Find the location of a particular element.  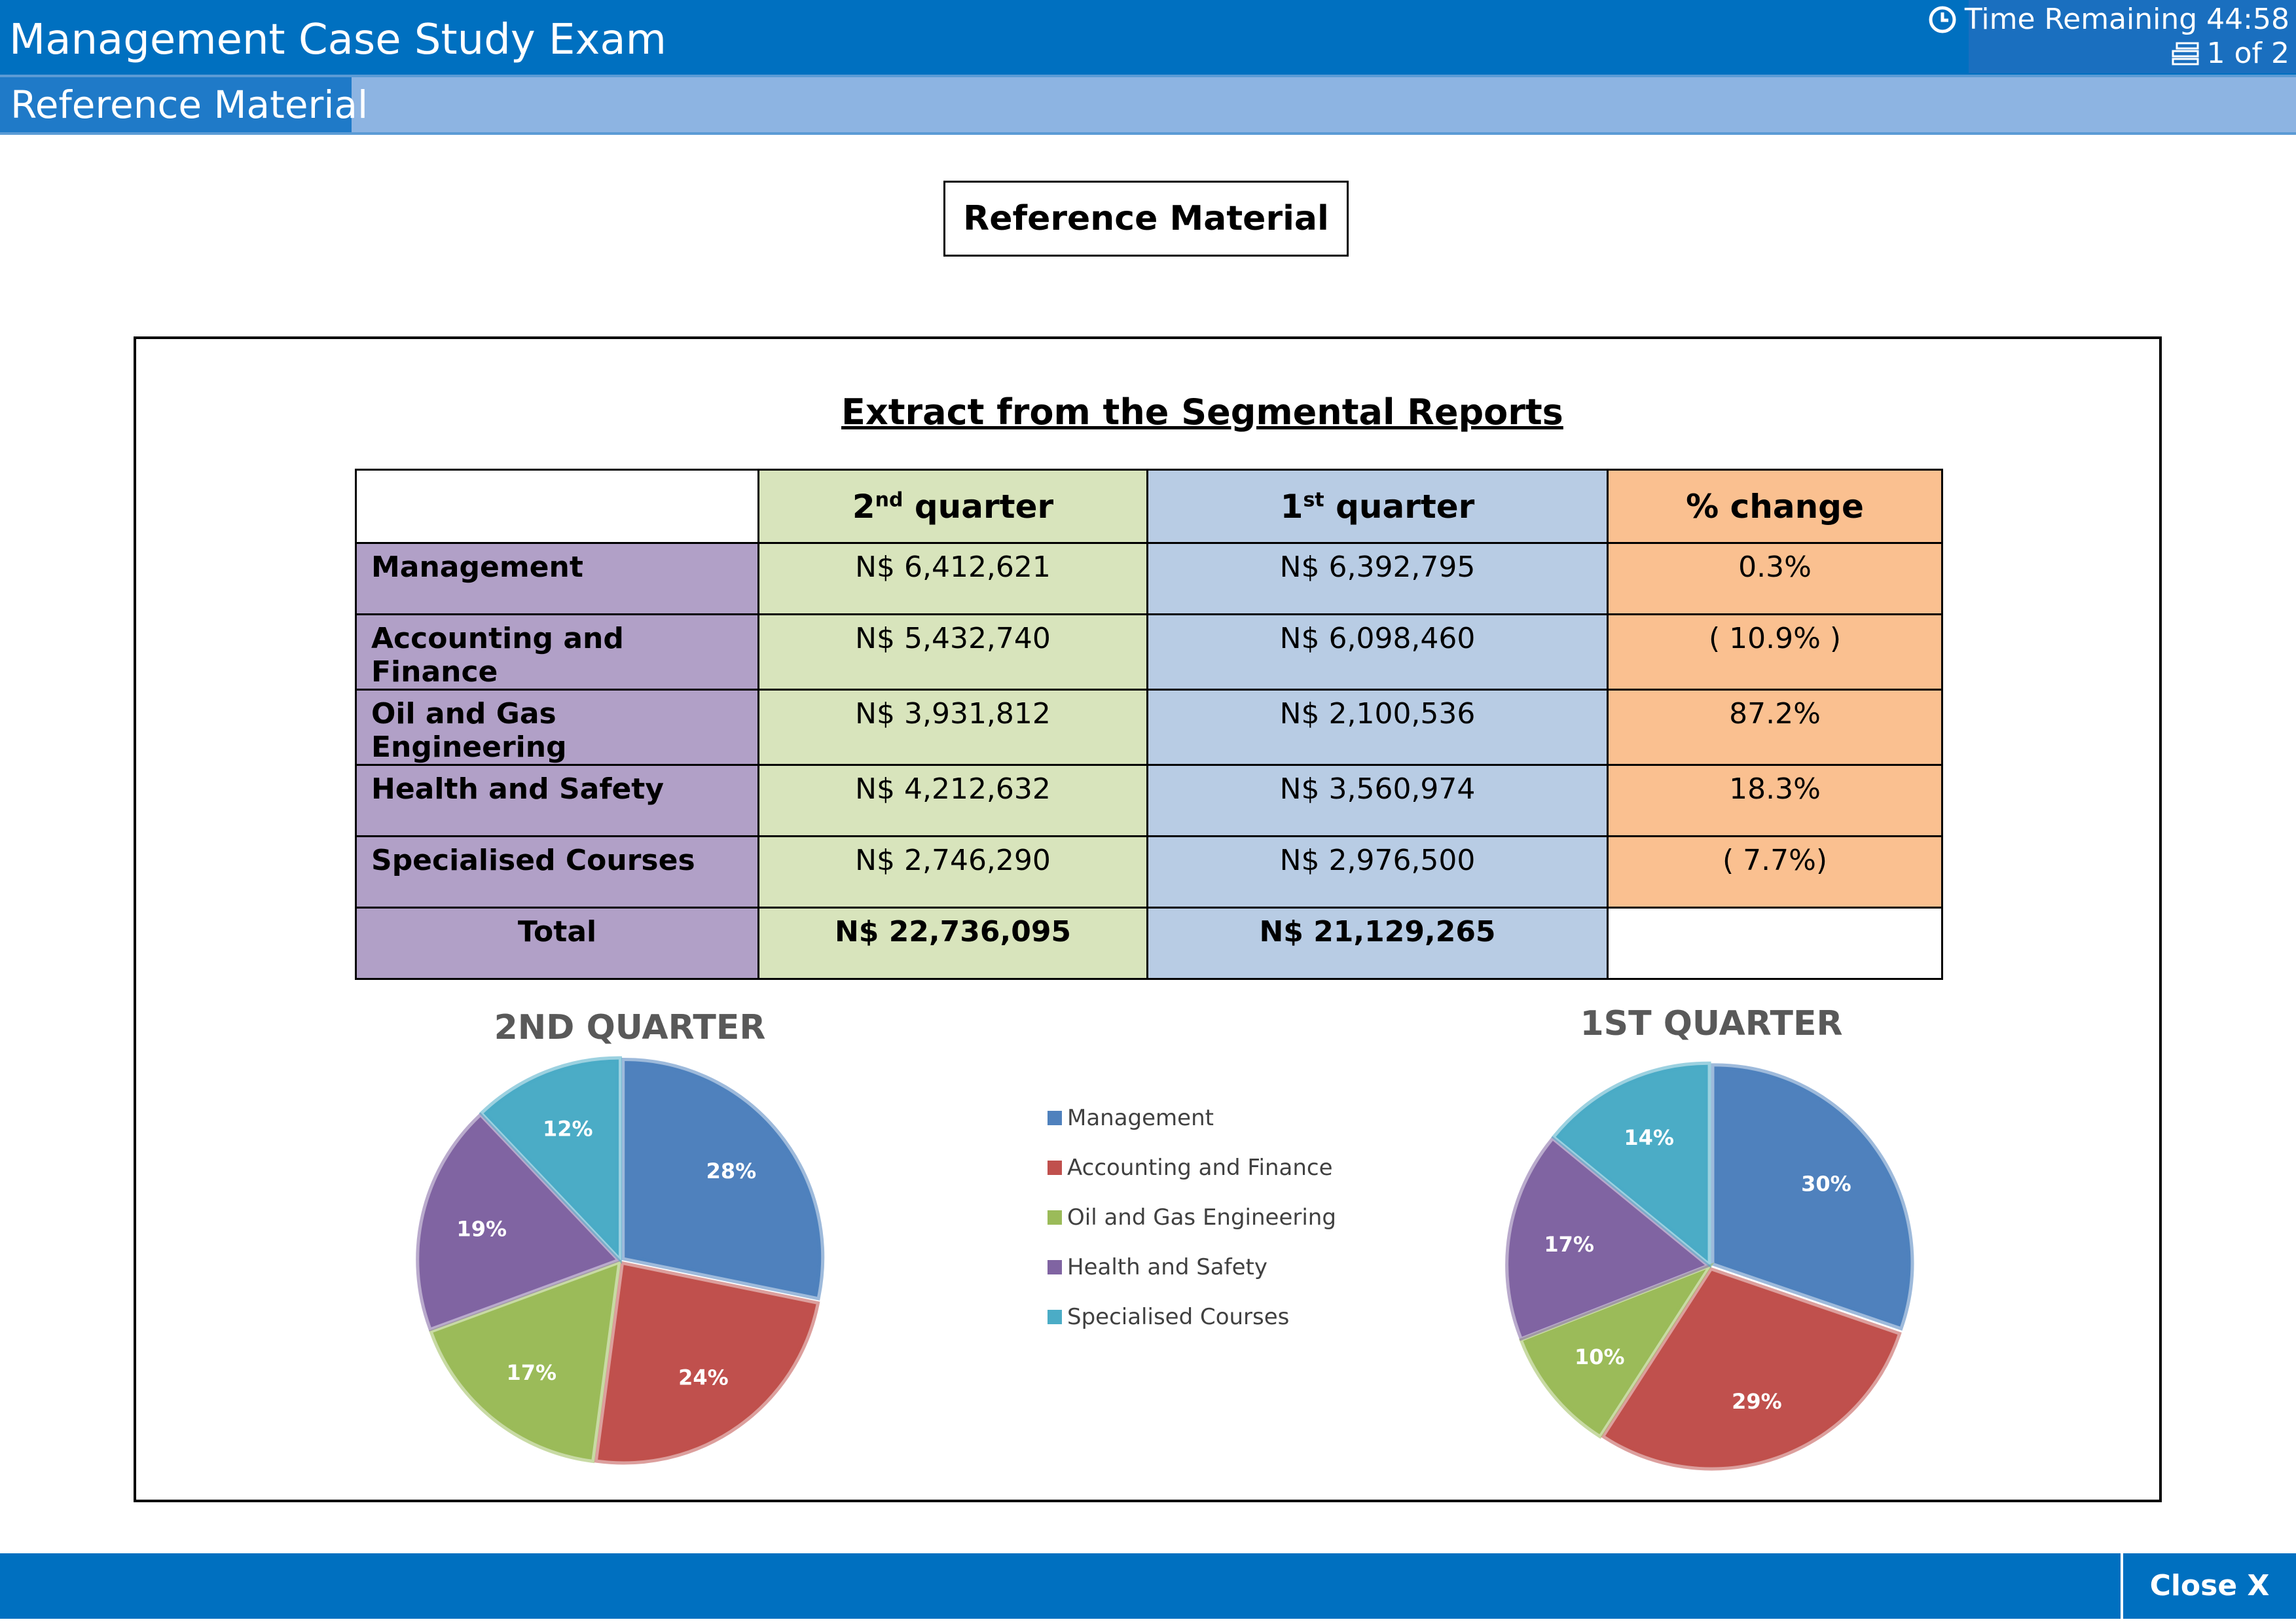

pie-slice is located at coordinates (707, 1363).